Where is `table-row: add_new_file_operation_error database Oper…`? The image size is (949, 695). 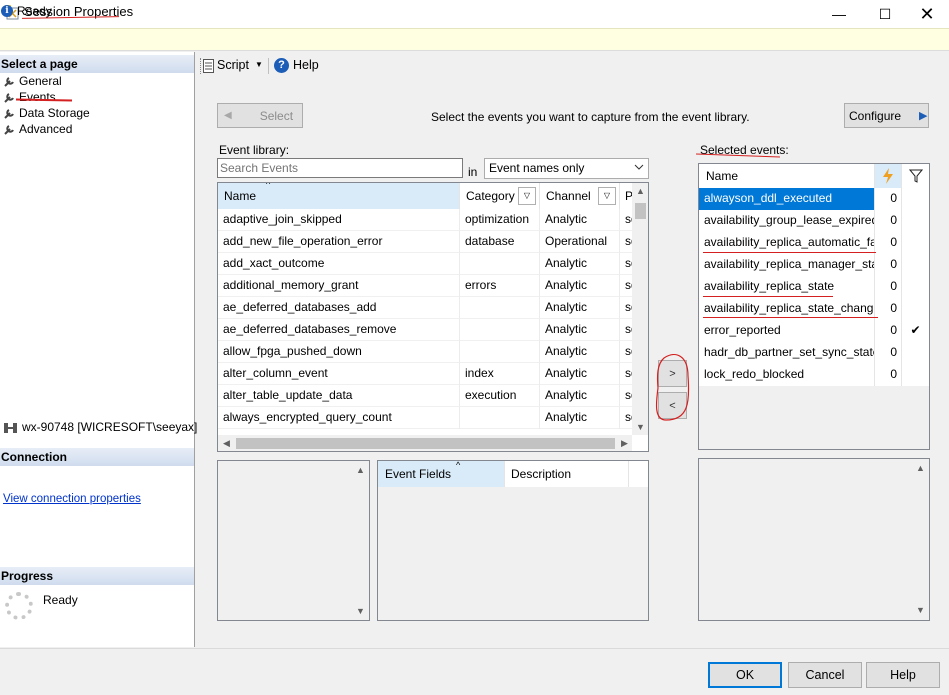
table-row: add_new_file_operation_error database Oper… is located at coordinates (426, 242).